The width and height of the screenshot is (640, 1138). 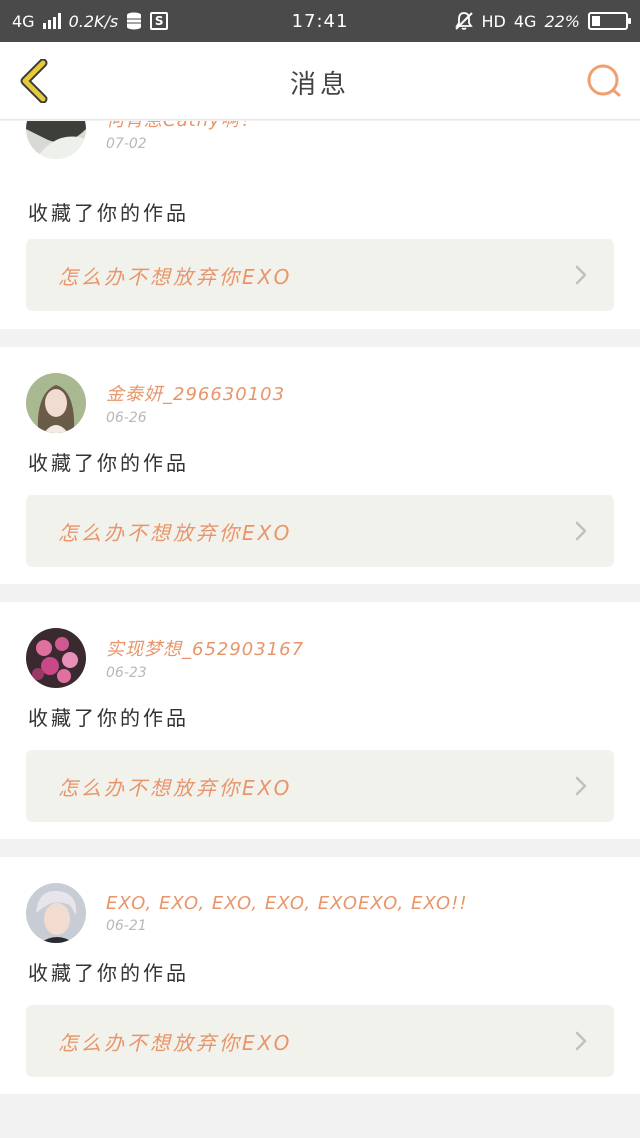 I want to click on user-row: EXO, EXO, EXO, EXO, EXOEXO, EXO!! 06-21, so click(x=247, y=913).